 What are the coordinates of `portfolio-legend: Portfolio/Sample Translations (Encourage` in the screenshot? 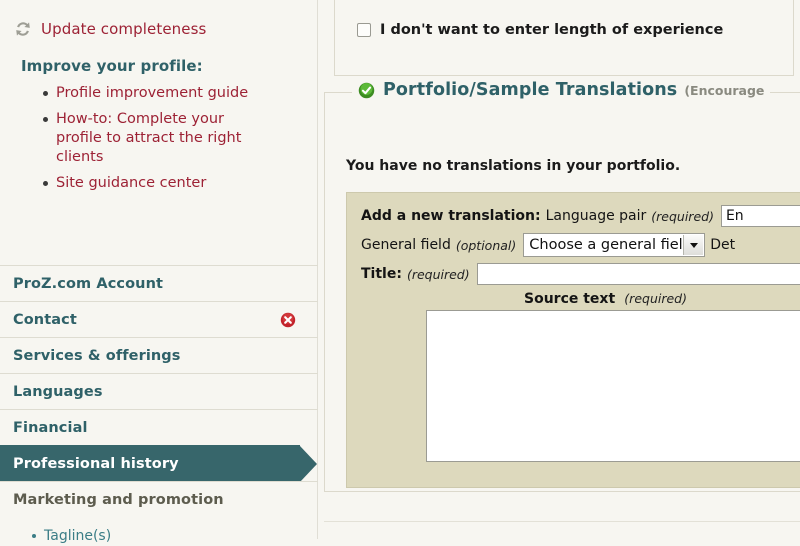 It's located at (561, 90).